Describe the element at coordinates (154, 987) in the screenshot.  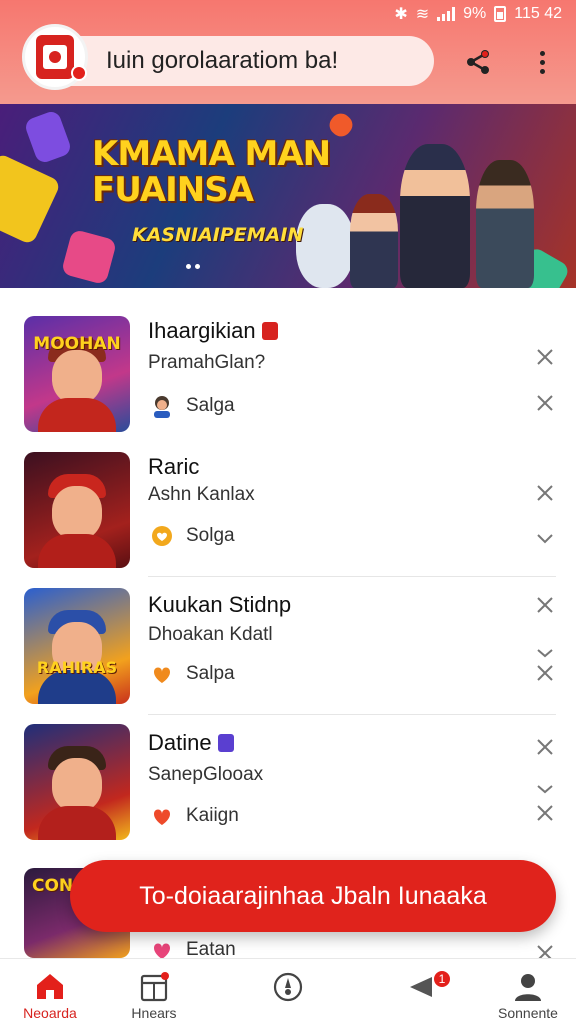
I see `calendar-icon` at that location.